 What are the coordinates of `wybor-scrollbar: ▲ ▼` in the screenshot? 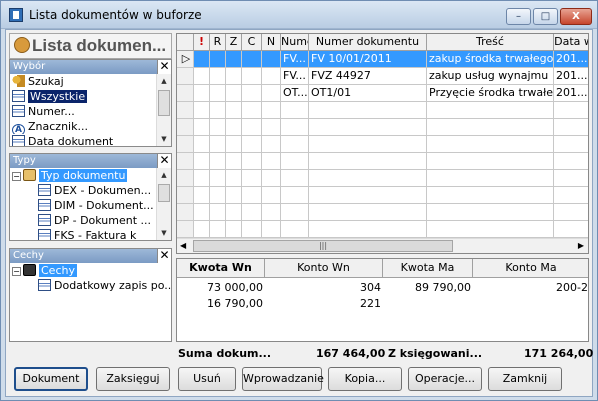 It's located at (163, 110).